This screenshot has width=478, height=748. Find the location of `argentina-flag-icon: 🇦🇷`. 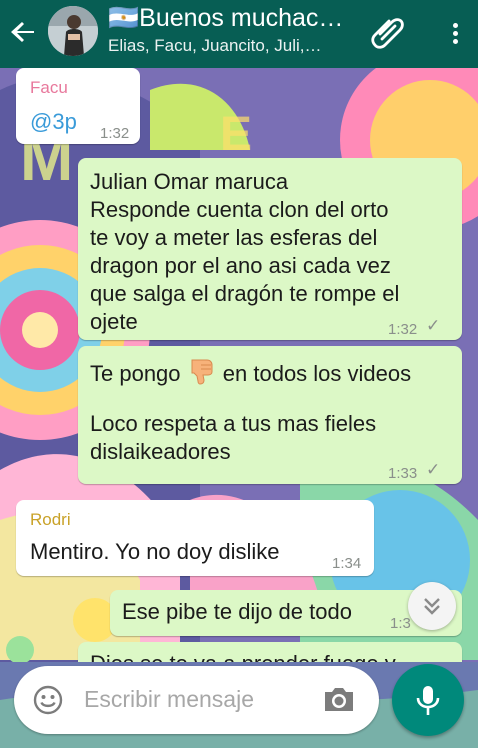

argentina-flag-icon: 🇦🇷 is located at coordinates (124, 18).